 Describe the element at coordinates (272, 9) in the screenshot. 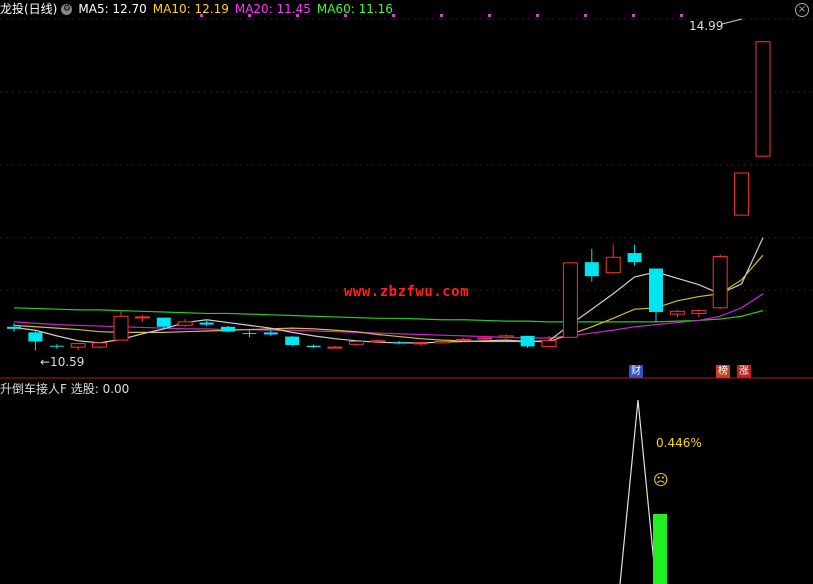

I see `ma20-label: MA20: 11.45` at that location.